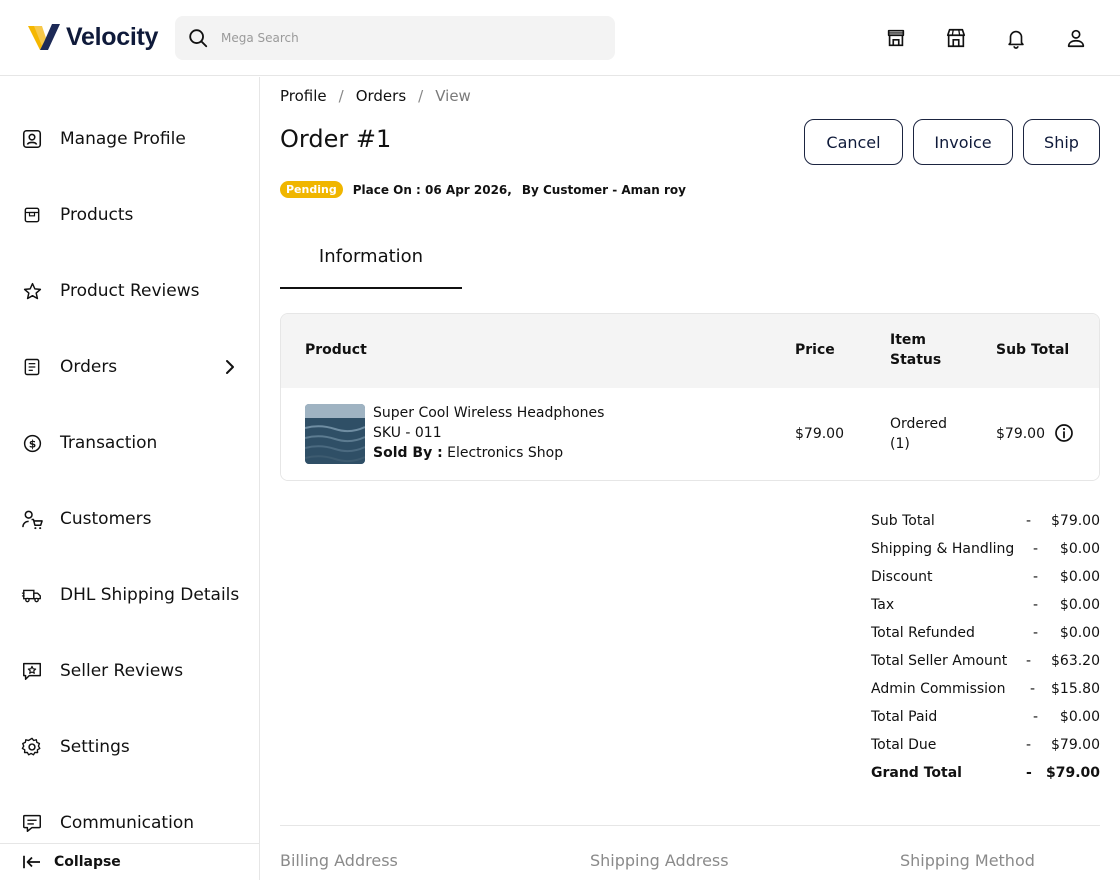 This screenshot has width=1120, height=880. I want to click on sidebar-item-settings: Settings, so click(129, 747).